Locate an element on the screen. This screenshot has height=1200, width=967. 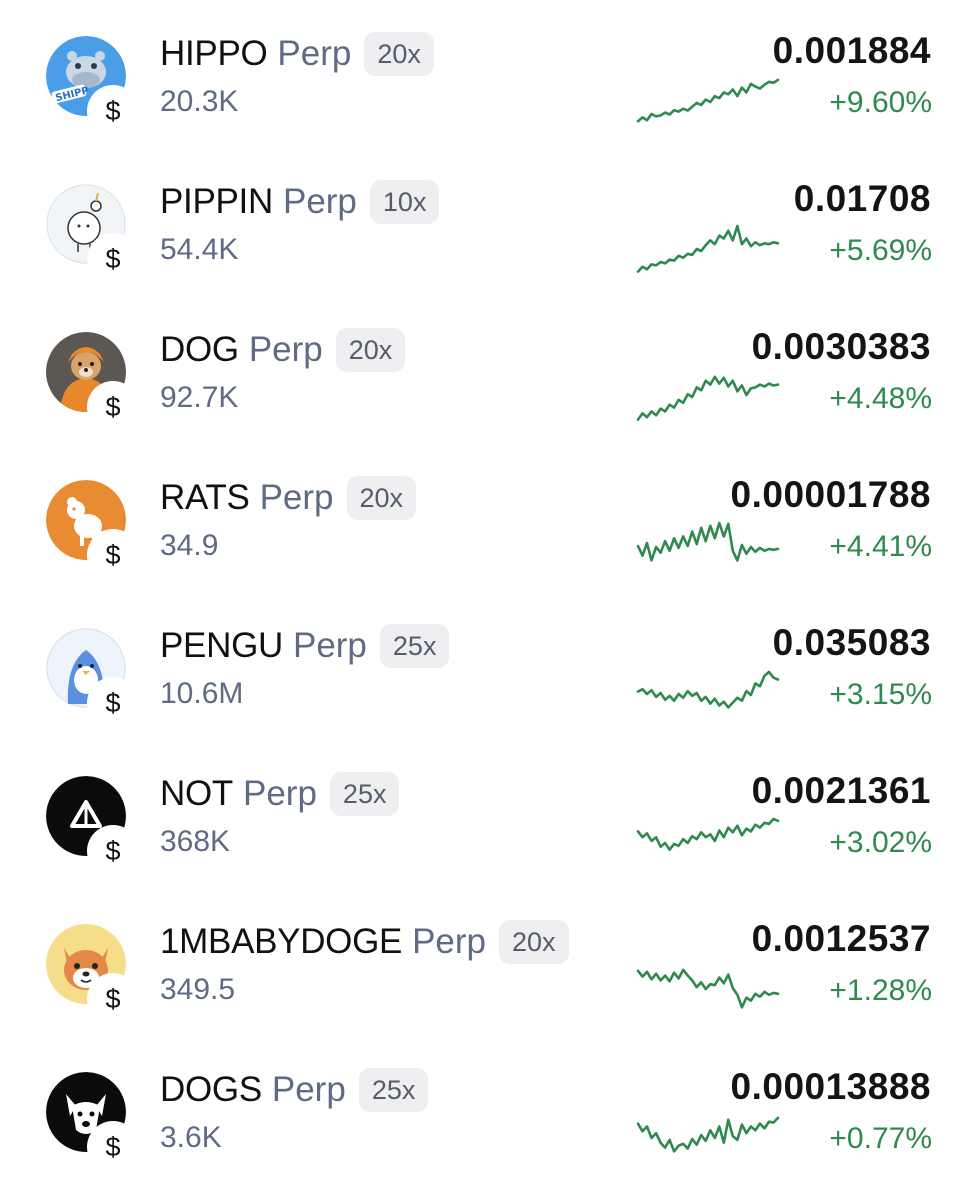
market-price: 0.00001788 is located at coordinates (830, 494).